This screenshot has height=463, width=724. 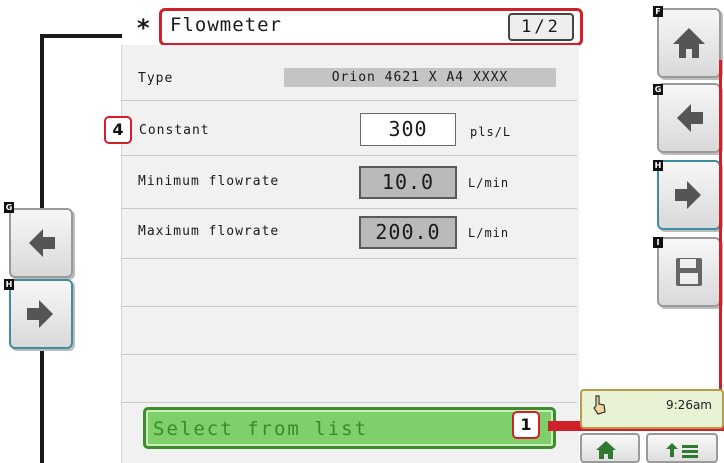 What do you see at coordinates (209, 181) in the screenshot?
I see `min-flowrate-label: Minimum flowrate` at bounding box center [209, 181].